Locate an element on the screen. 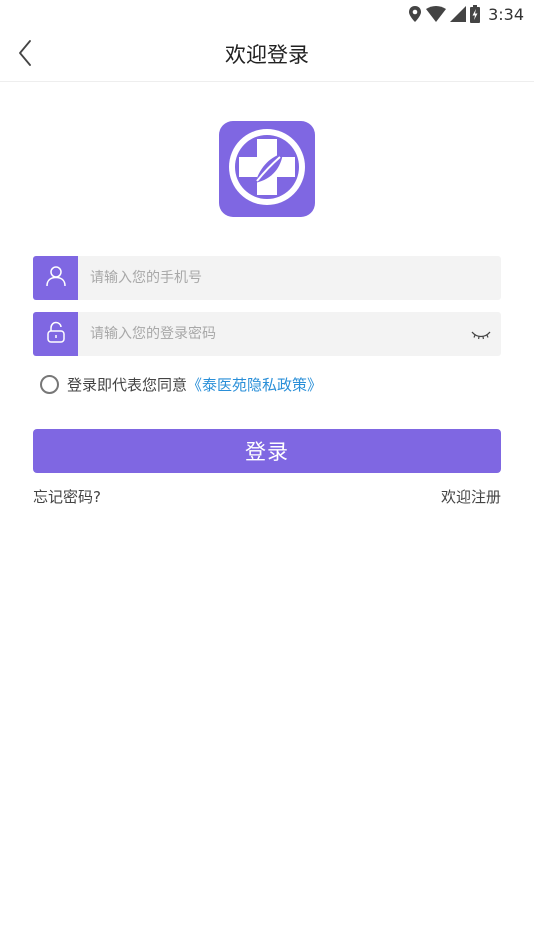  password-icon-box is located at coordinates (55, 334).